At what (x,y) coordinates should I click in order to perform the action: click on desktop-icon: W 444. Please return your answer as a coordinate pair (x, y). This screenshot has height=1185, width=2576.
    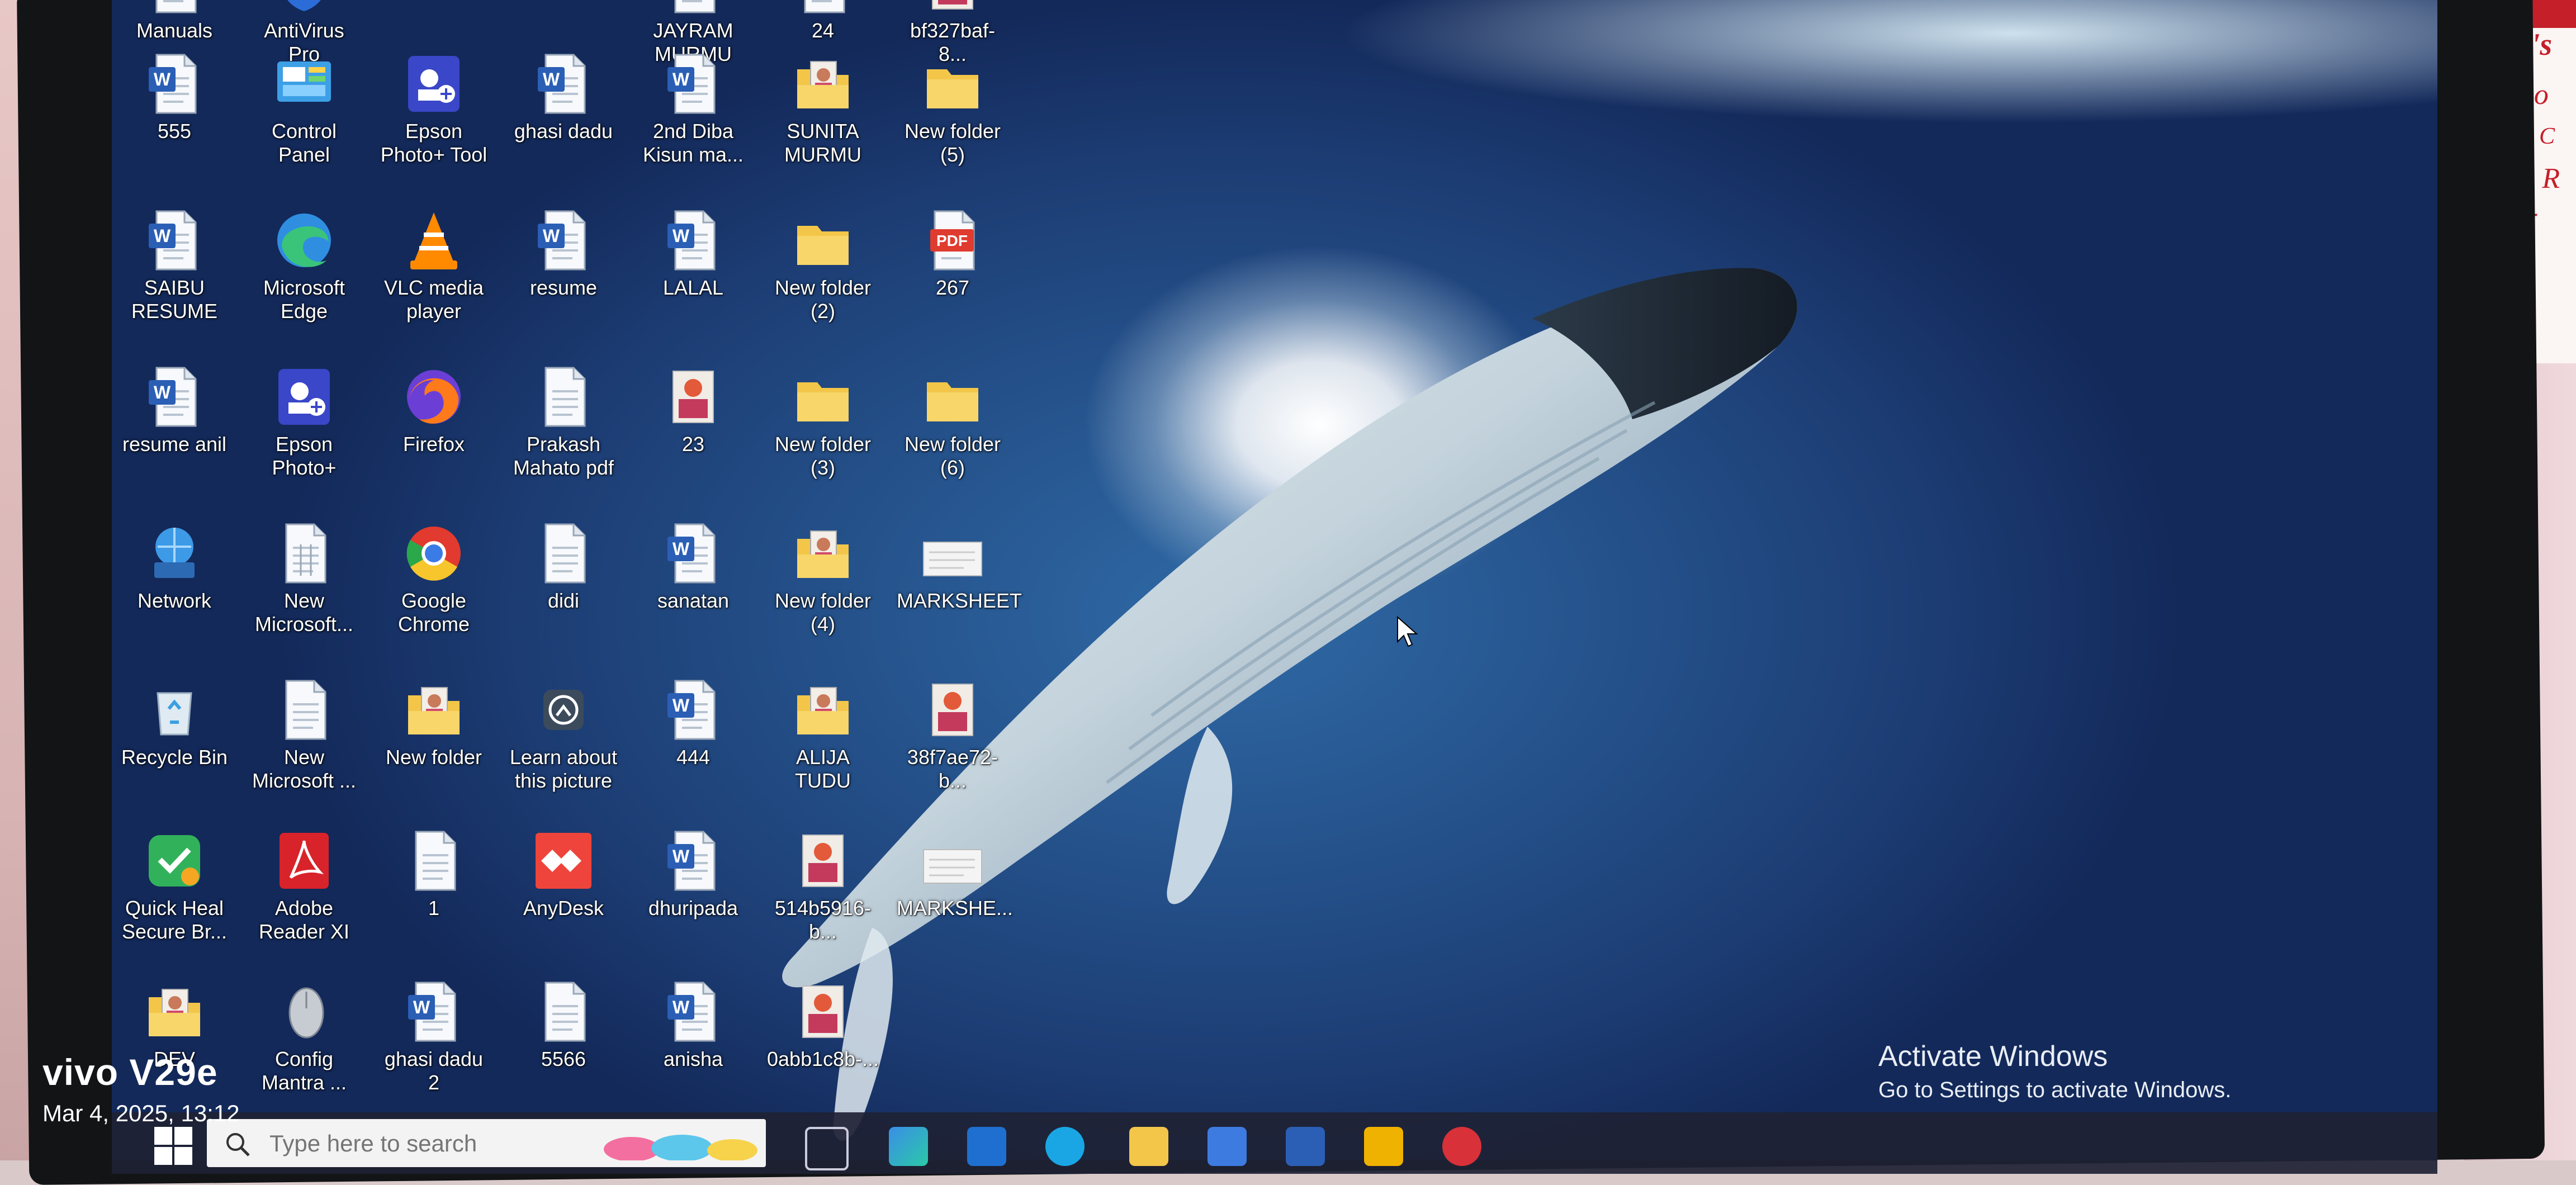
    Looking at the image, I should click on (693, 722).